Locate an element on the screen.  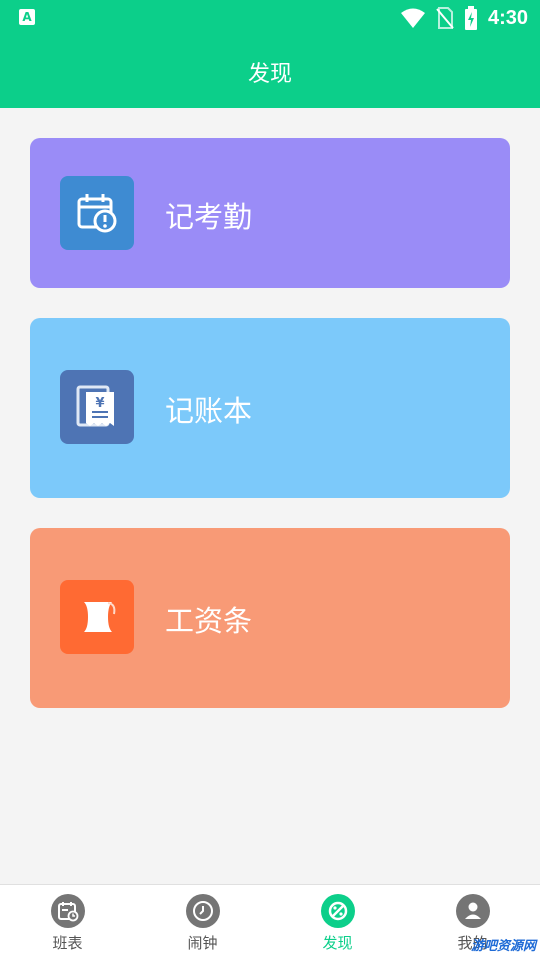
calendar-alert-icon is located at coordinates (97, 213).